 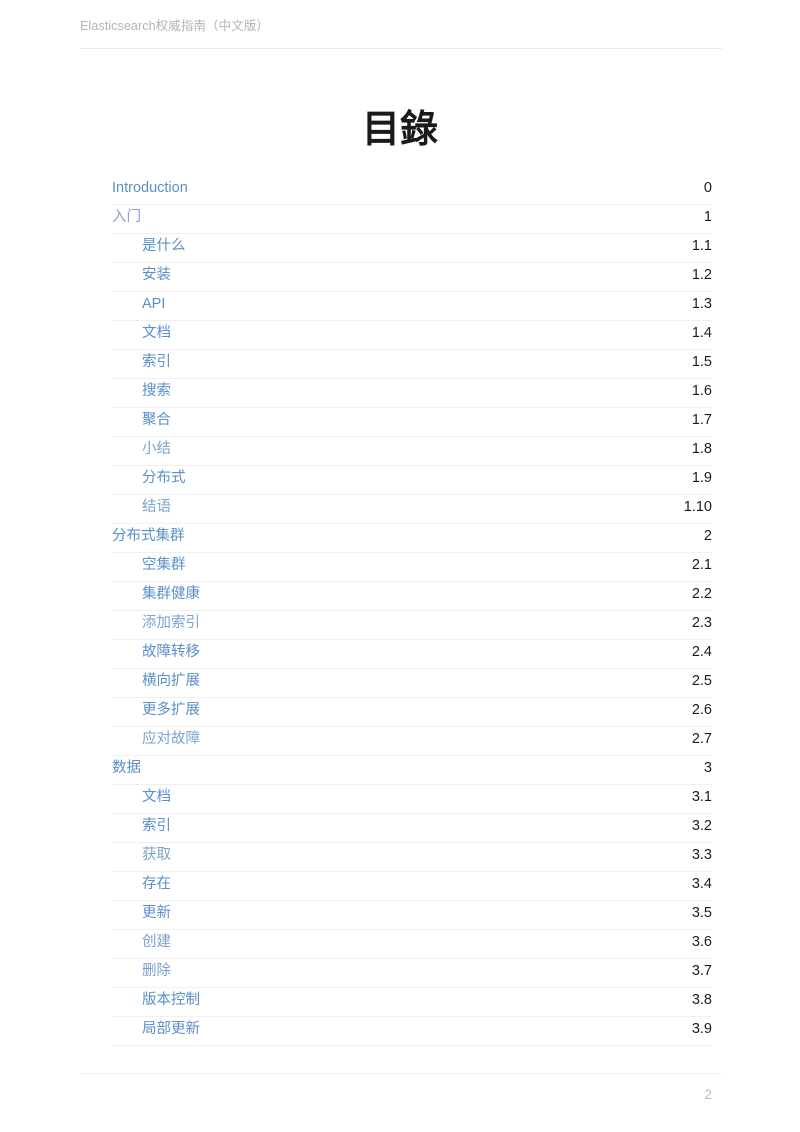 I want to click on toc-entry: 数据 3, so click(x=412, y=770).